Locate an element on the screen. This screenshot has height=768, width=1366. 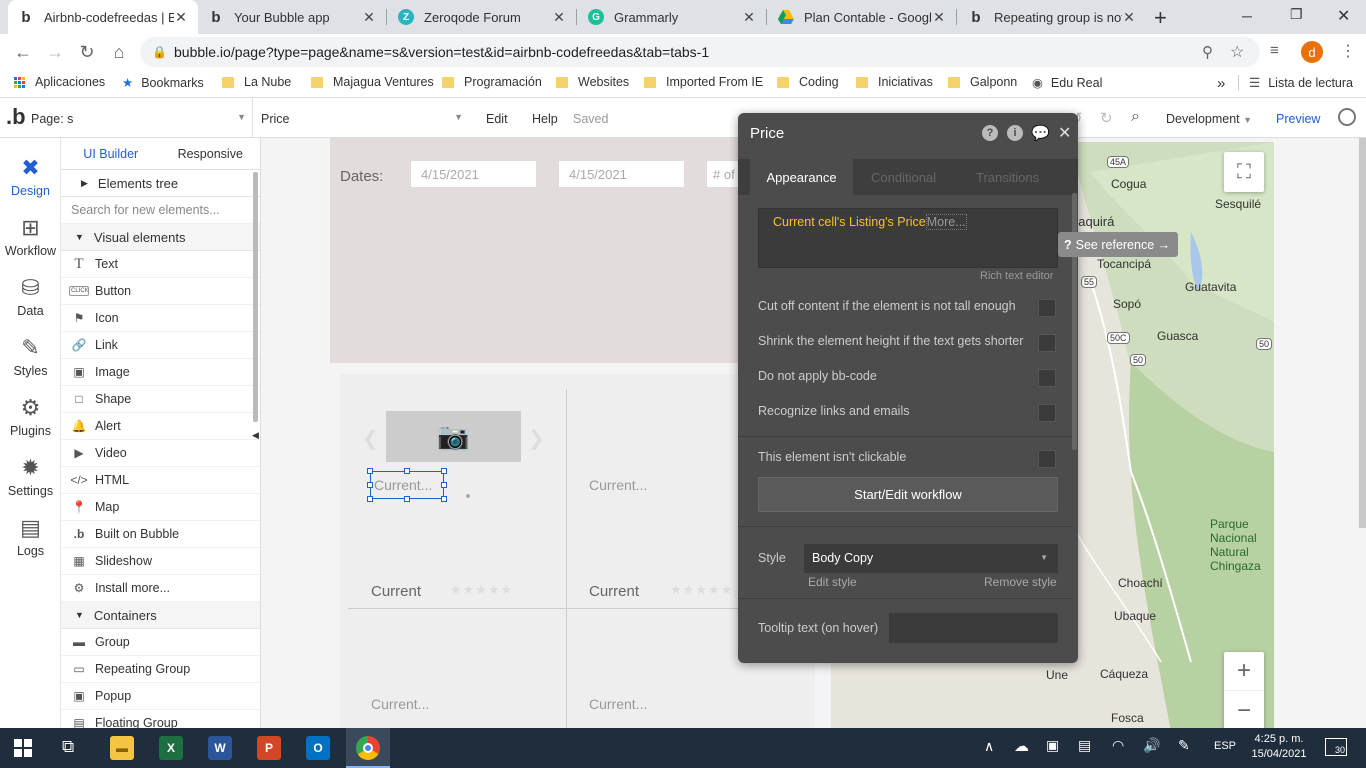
element-icon: ⚑ Icon is located at coordinates (160, 318).